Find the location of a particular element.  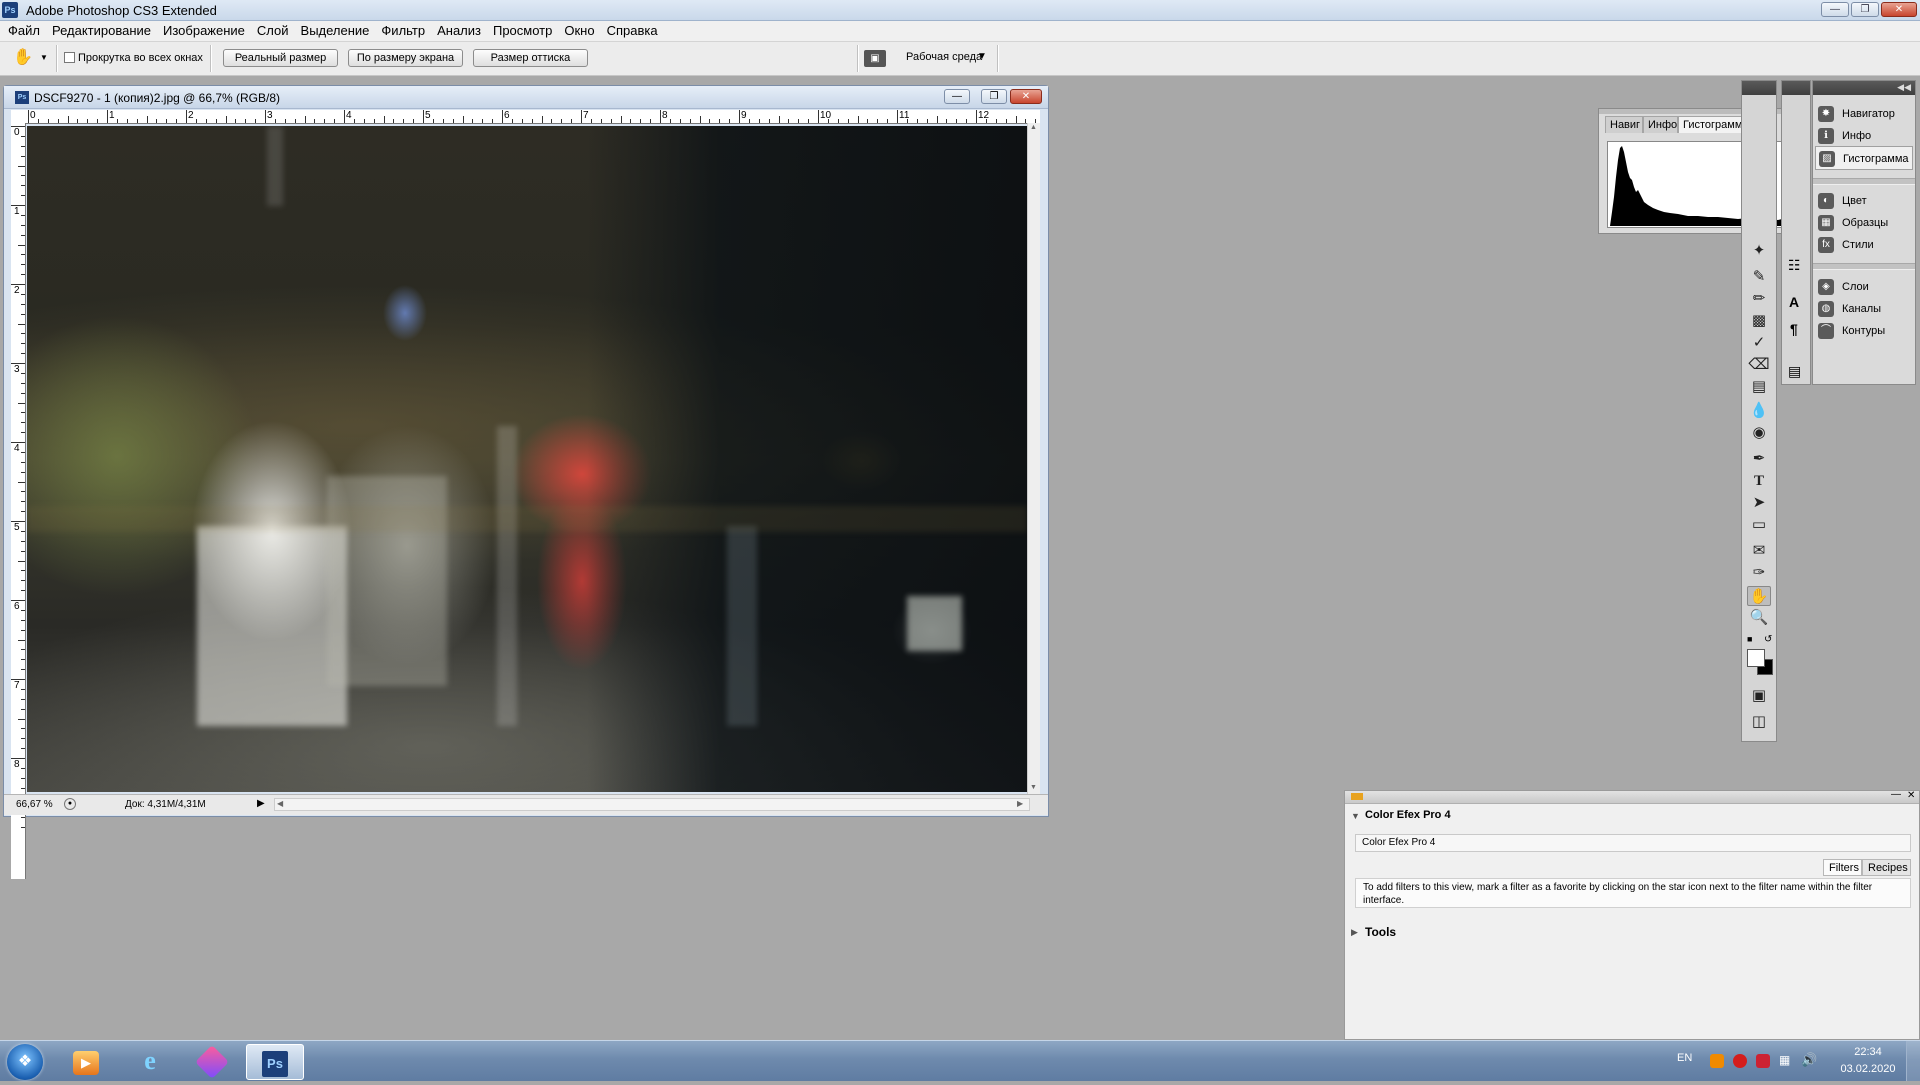

workspace-chevron-down-icon: ▼ is located at coordinates (982, 56).